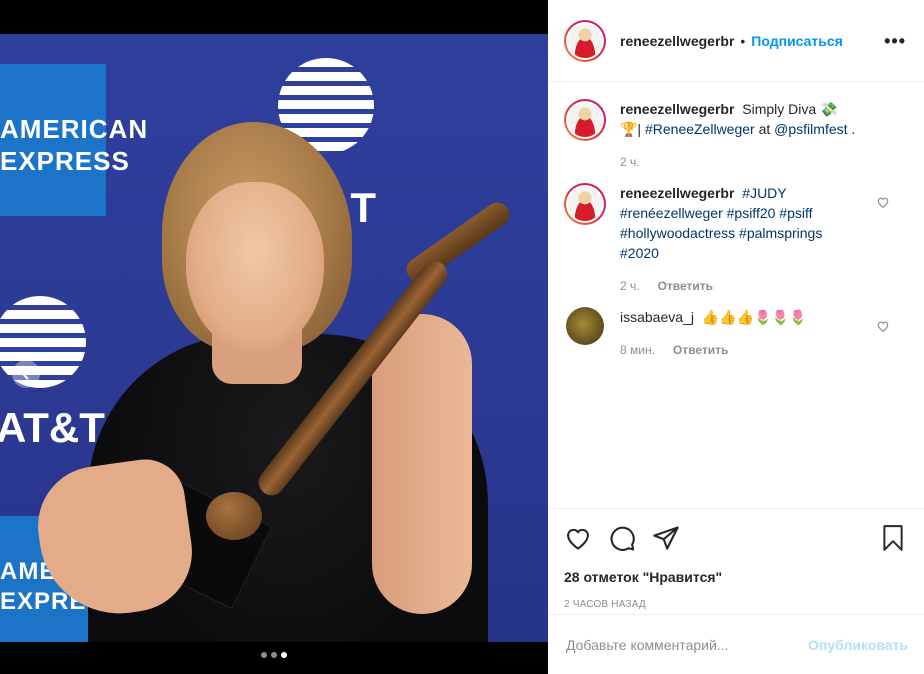 This screenshot has width=924, height=674. Describe the element at coordinates (255, 267) in the screenshot. I see `face` at that location.